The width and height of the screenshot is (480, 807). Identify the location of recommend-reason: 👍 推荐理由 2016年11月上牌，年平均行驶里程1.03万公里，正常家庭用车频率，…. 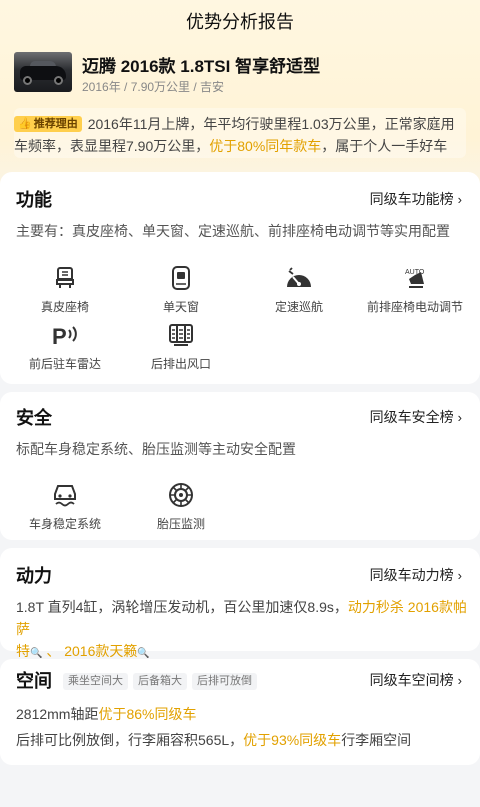
(240, 133).